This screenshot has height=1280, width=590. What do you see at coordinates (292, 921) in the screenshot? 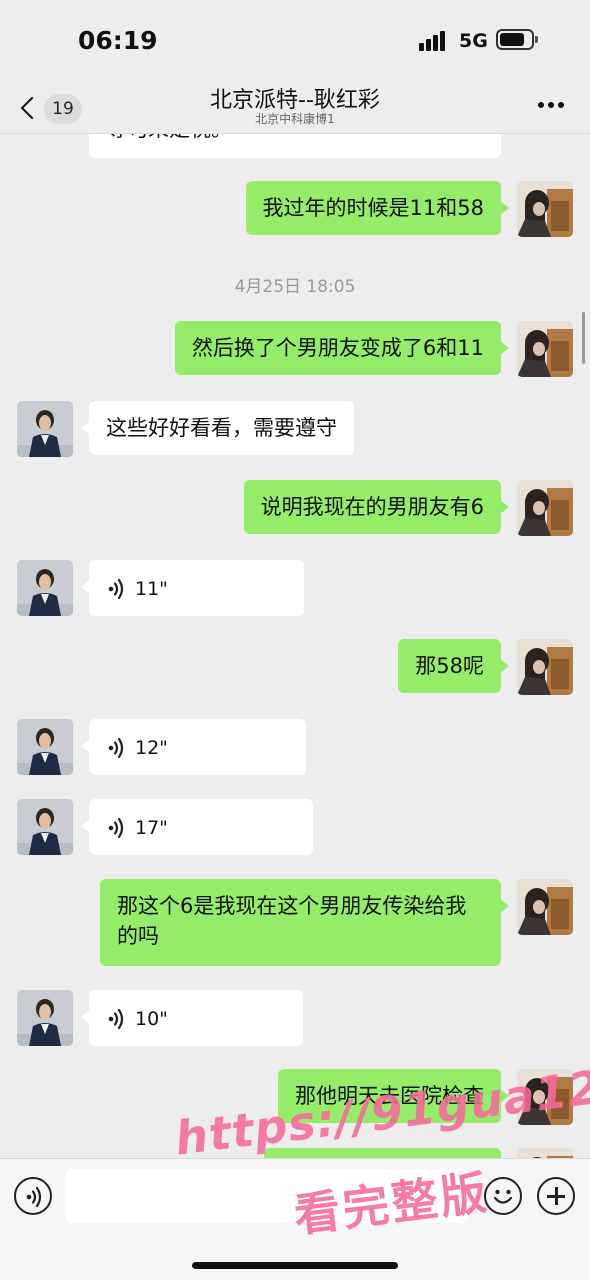
I see `message-text: 那这个6是我现在这个男朋友传染给我的吗` at bounding box center [292, 921].